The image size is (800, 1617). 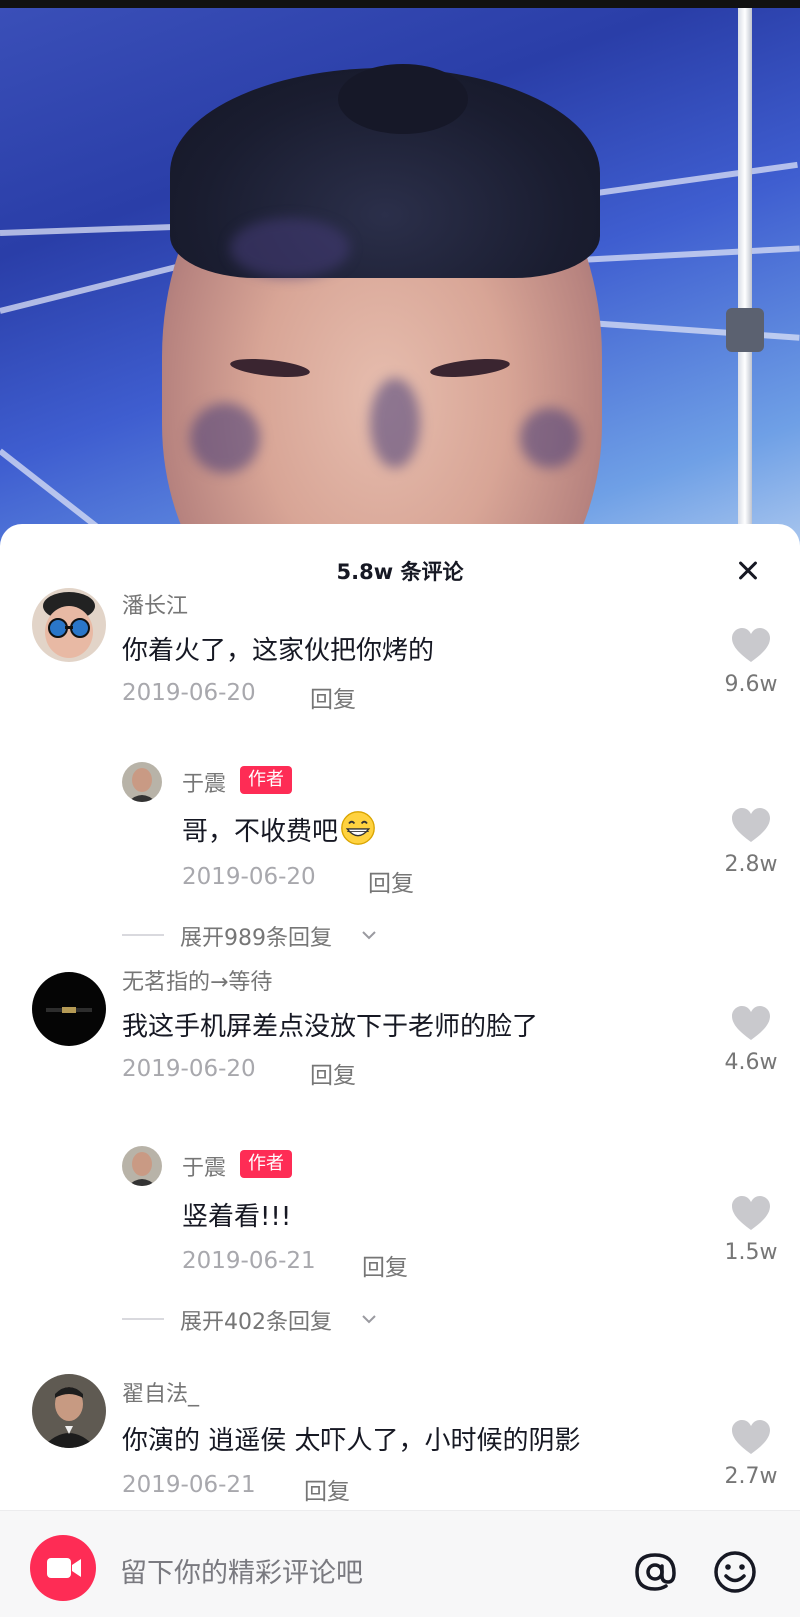 I want to click on like-button: 1.5w, so click(x=751, y=1230).